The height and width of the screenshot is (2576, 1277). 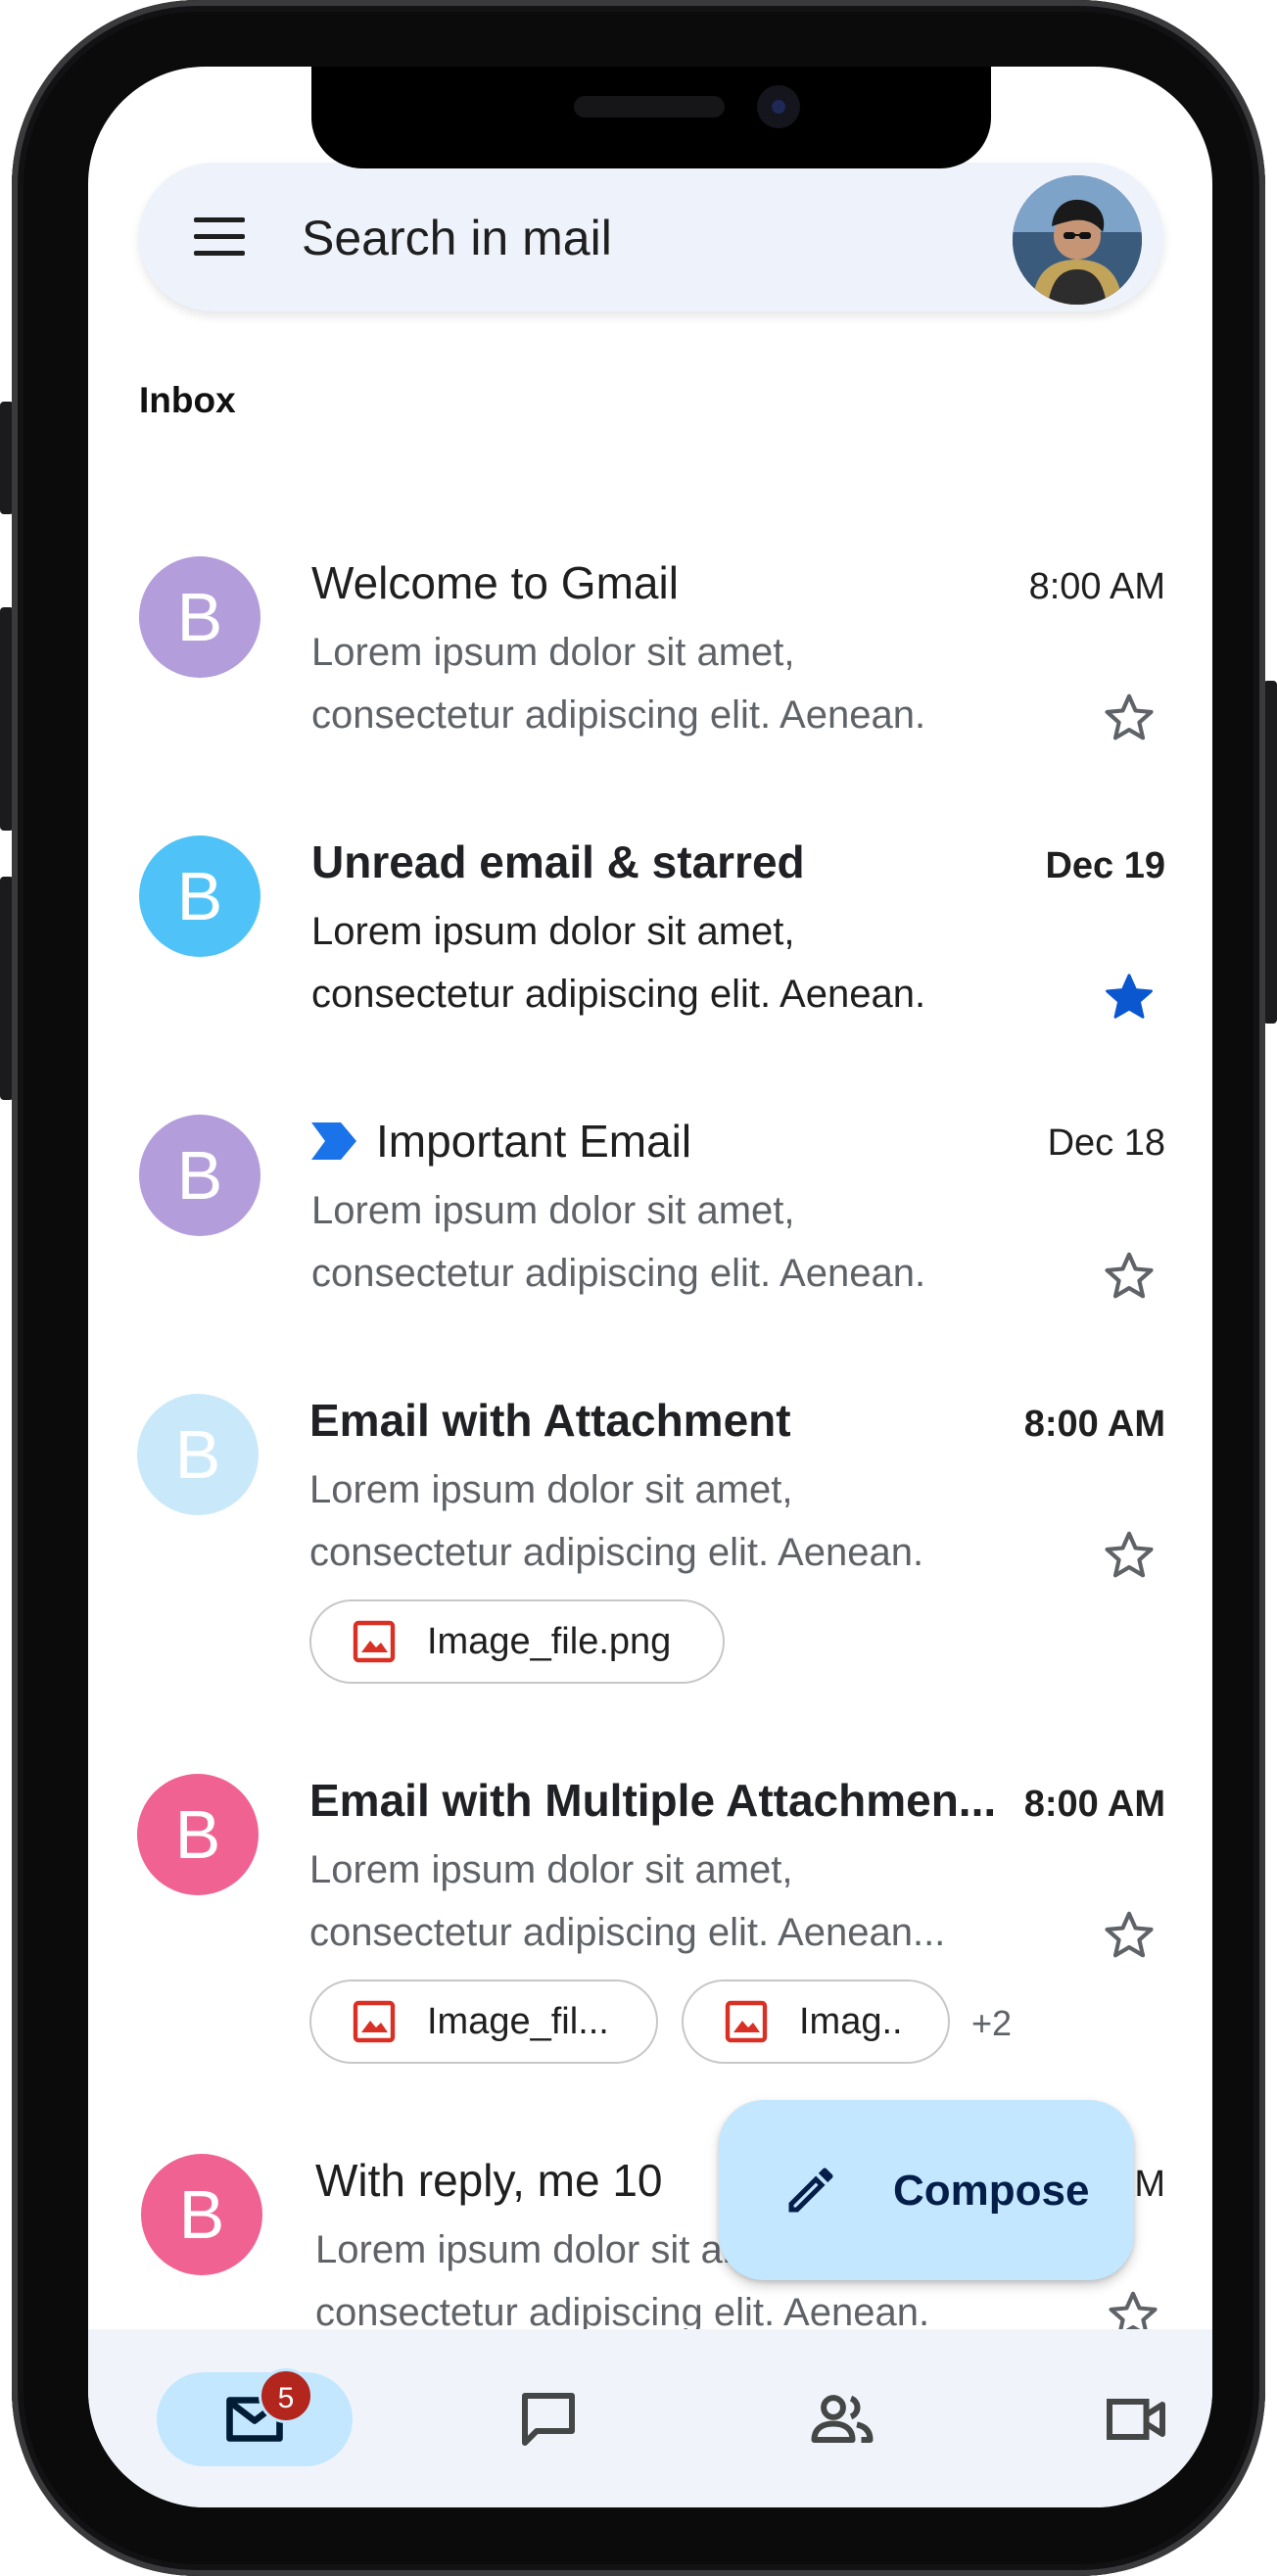 I want to click on speaker-grille, so click(x=649, y=107).